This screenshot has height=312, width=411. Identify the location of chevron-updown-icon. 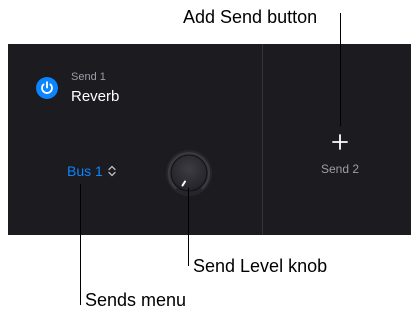
(112, 171).